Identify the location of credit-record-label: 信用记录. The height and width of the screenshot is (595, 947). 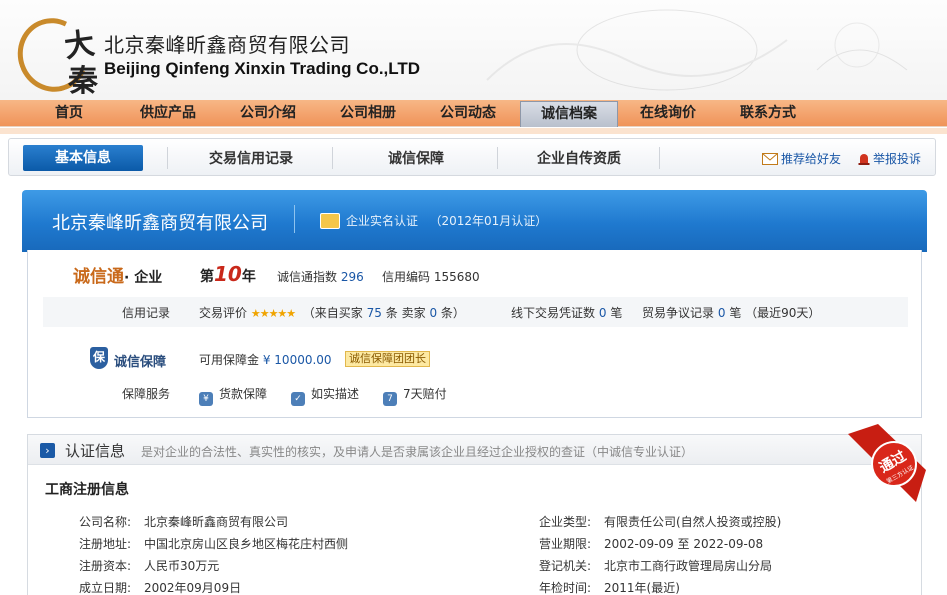
(146, 313).